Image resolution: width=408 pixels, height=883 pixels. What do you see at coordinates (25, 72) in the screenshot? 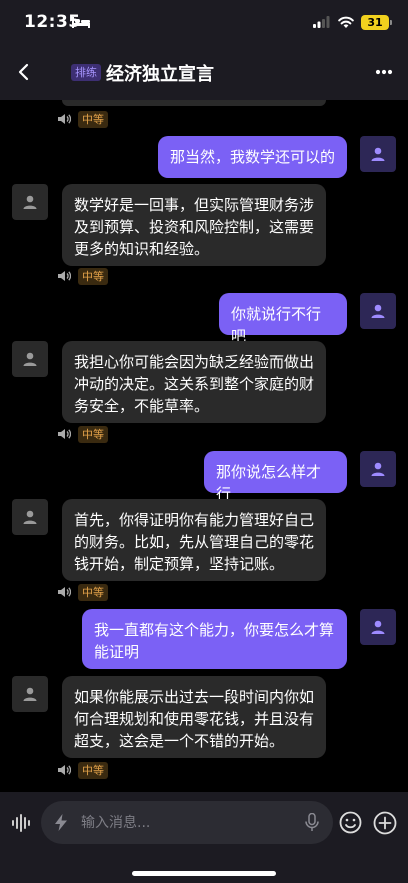
I see `back-chevron-icon` at bounding box center [25, 72].